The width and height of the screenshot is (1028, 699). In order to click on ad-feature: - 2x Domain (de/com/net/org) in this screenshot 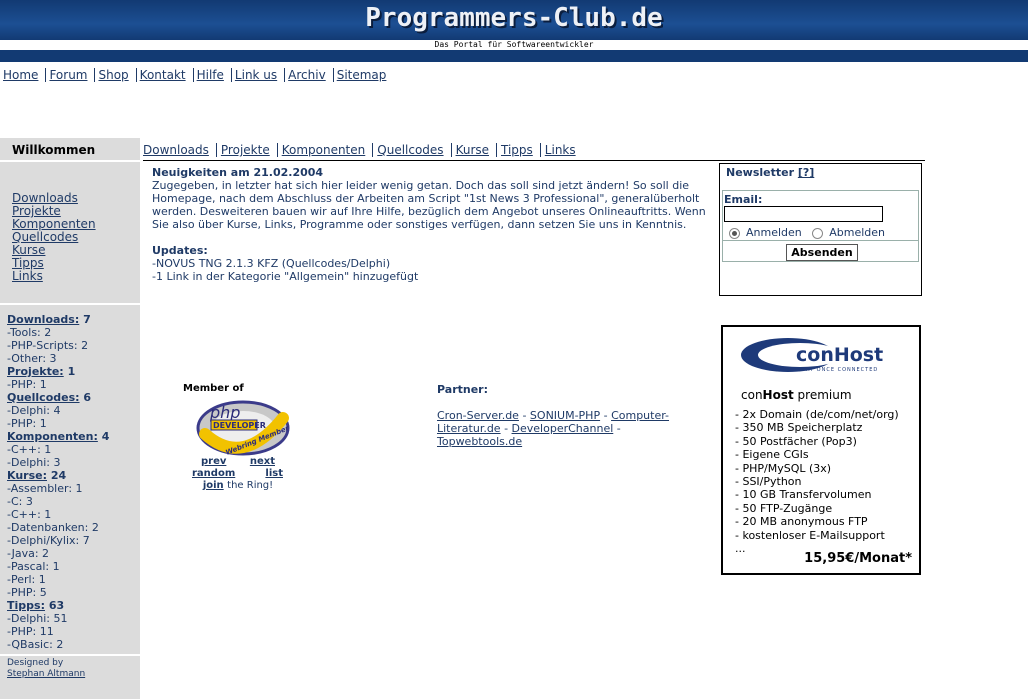, I will do `click(817, 414)`.